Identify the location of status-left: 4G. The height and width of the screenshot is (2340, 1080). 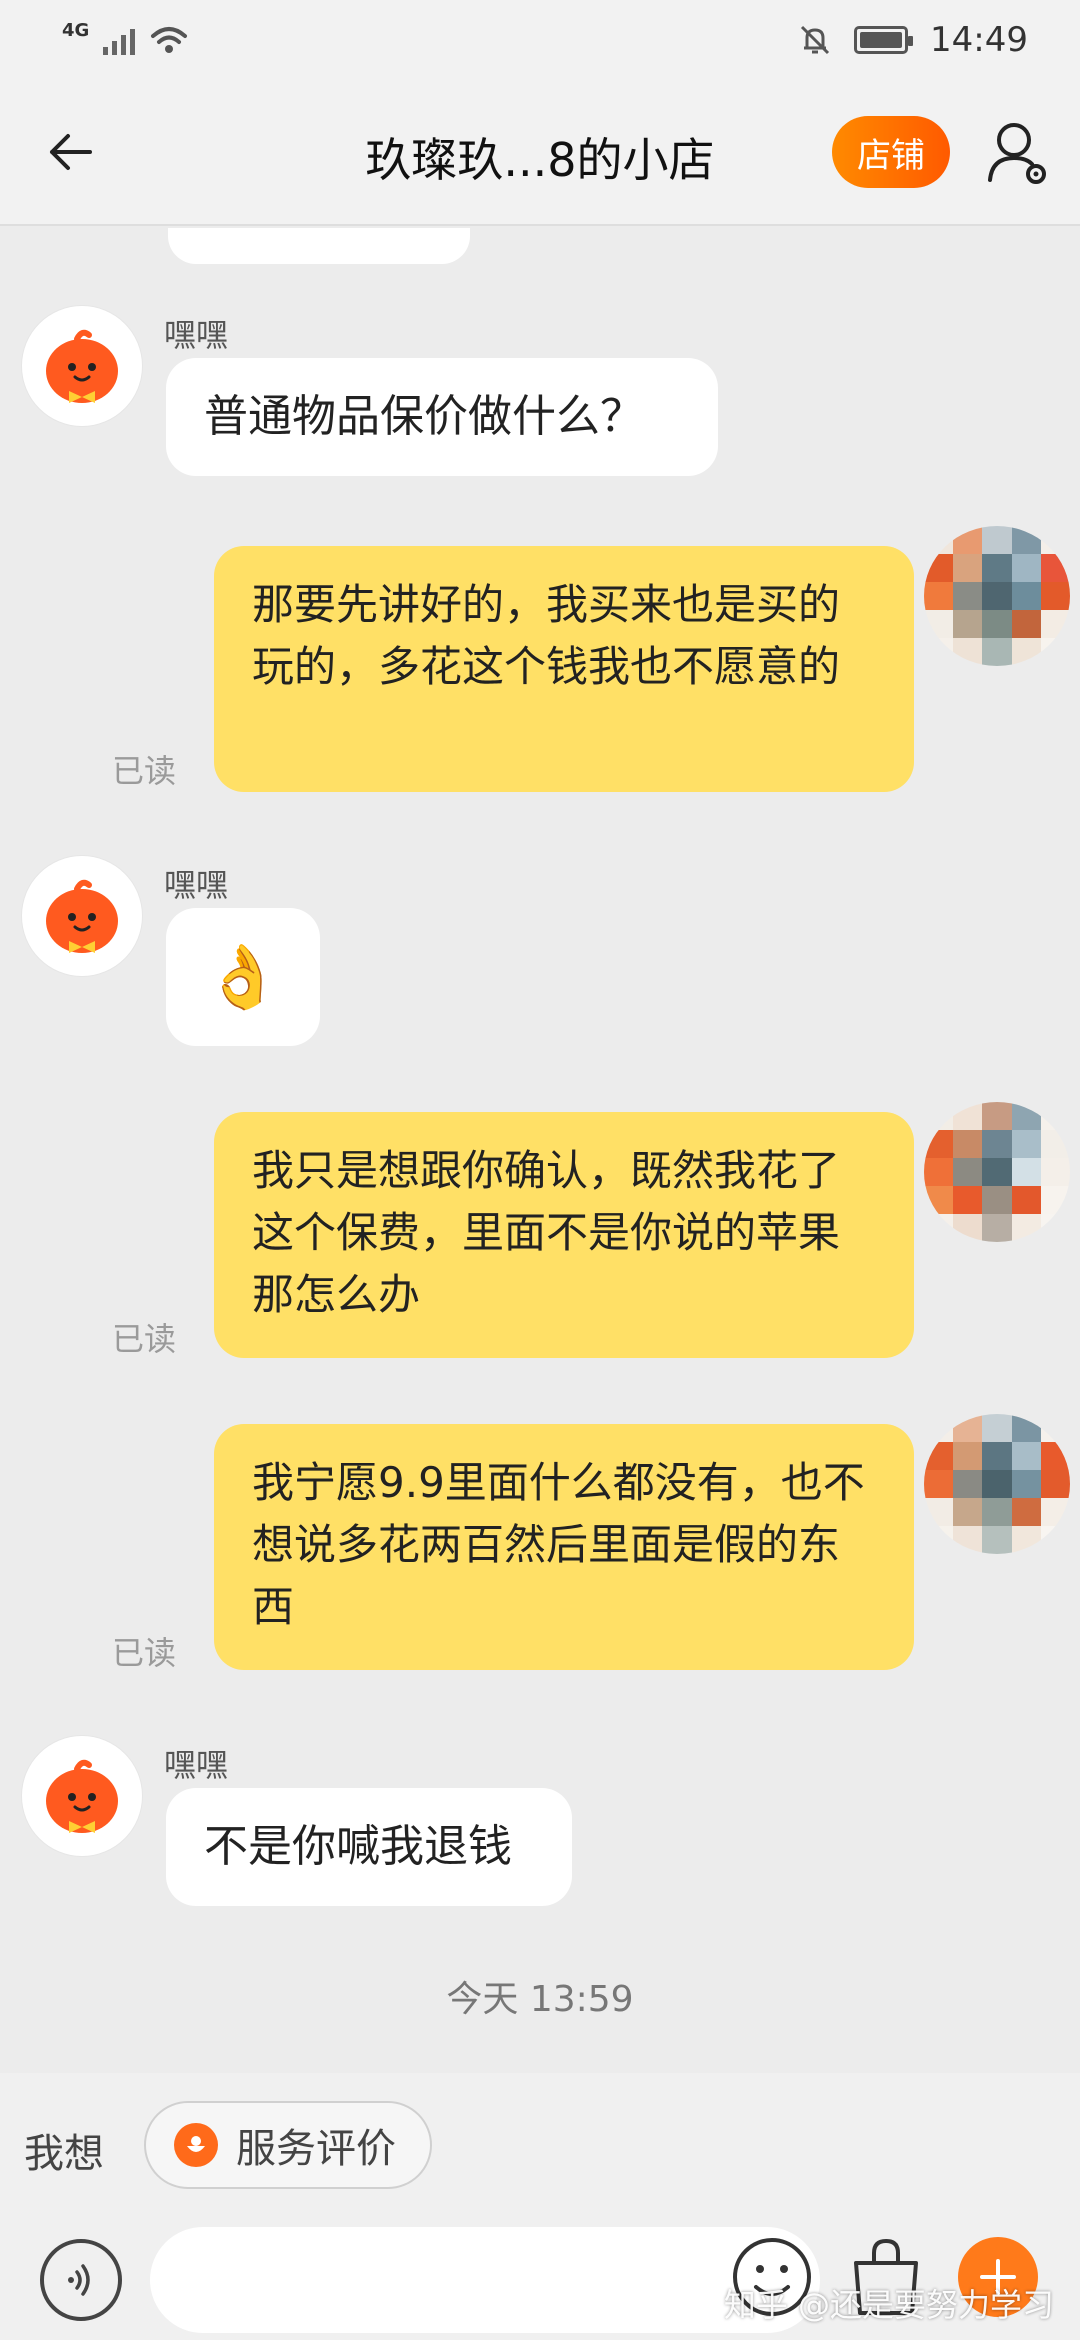
(125, 38).